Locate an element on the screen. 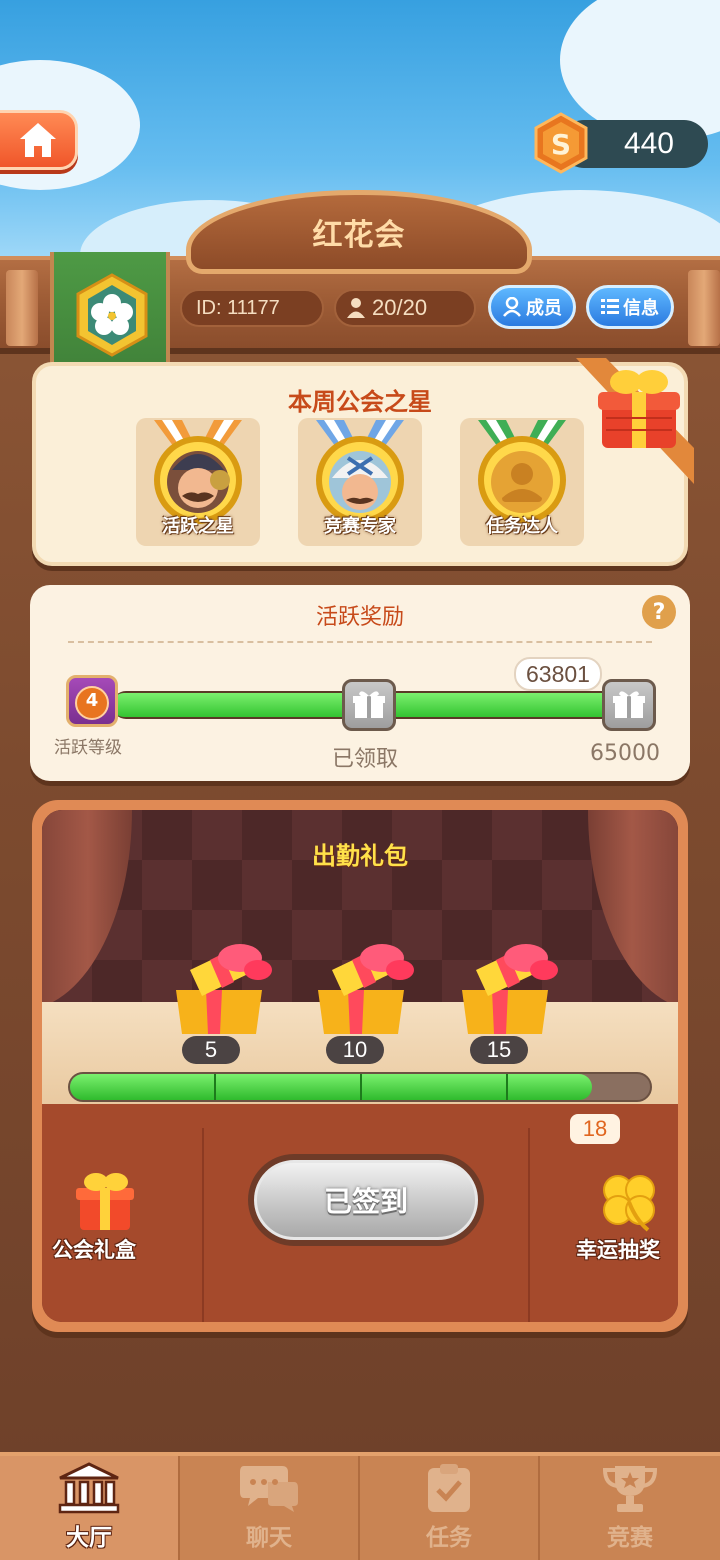 This screenshot has height=1560, width=720. svg-text: S is located at coordinates (561, 144).